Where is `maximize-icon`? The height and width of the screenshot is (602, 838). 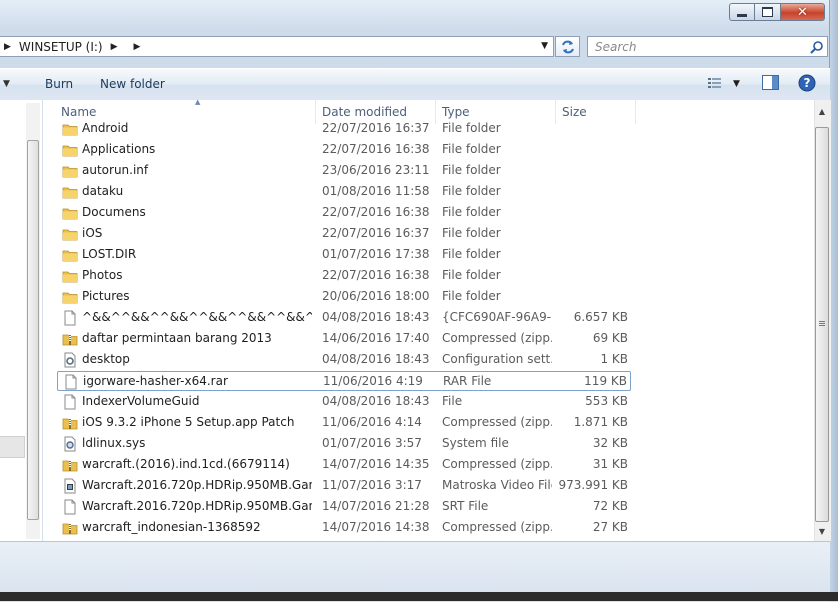
maximize-icon is located at coordinates (767, 12).